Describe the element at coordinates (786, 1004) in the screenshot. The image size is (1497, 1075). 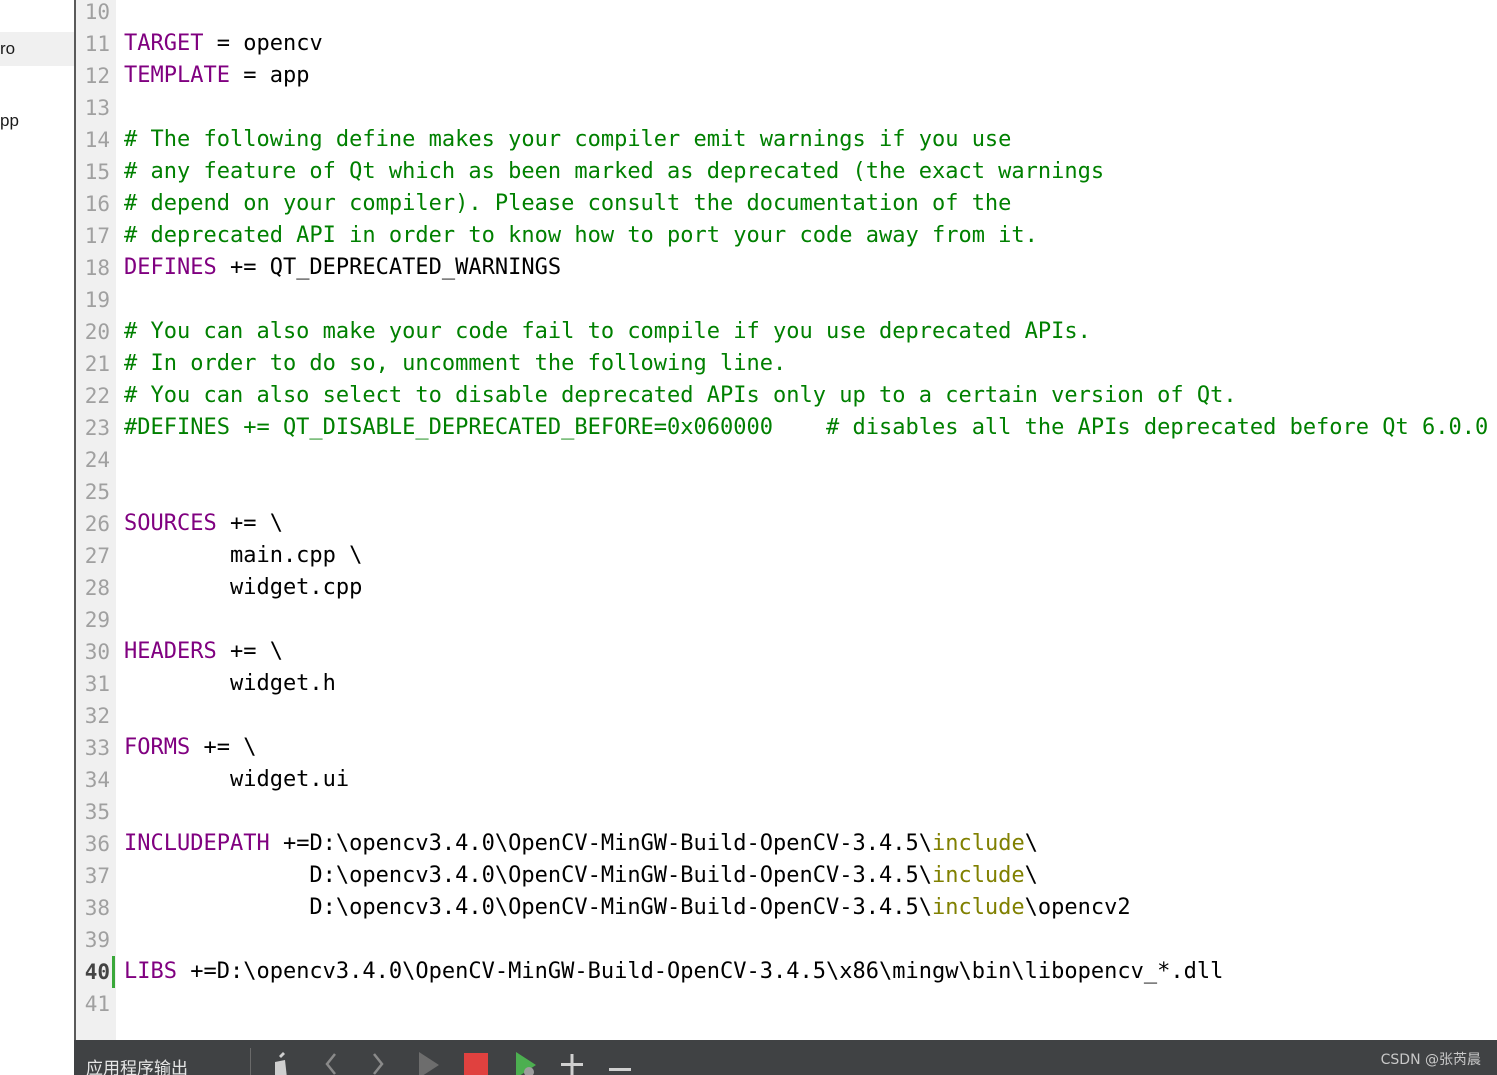
I see `code-line: 41` at that location.